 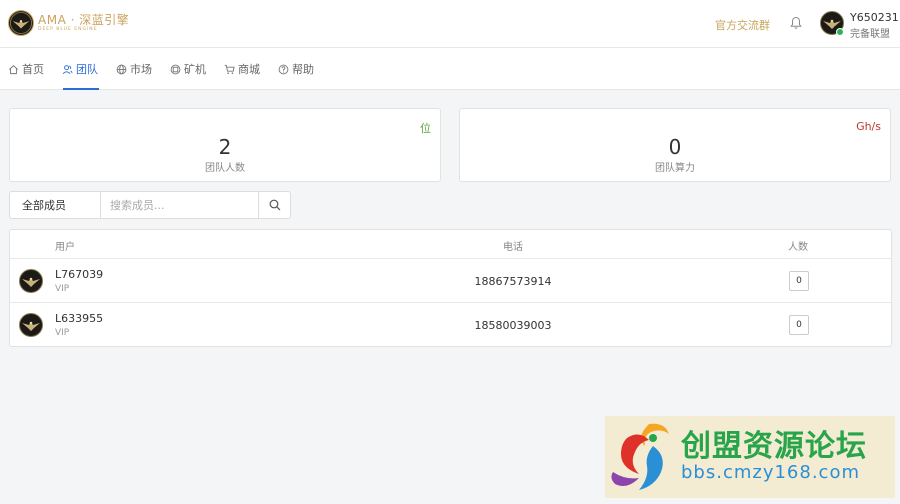 I want to click on team-hashrate-card: Gh/s 0 团队算力, so click(x=675, y=145).